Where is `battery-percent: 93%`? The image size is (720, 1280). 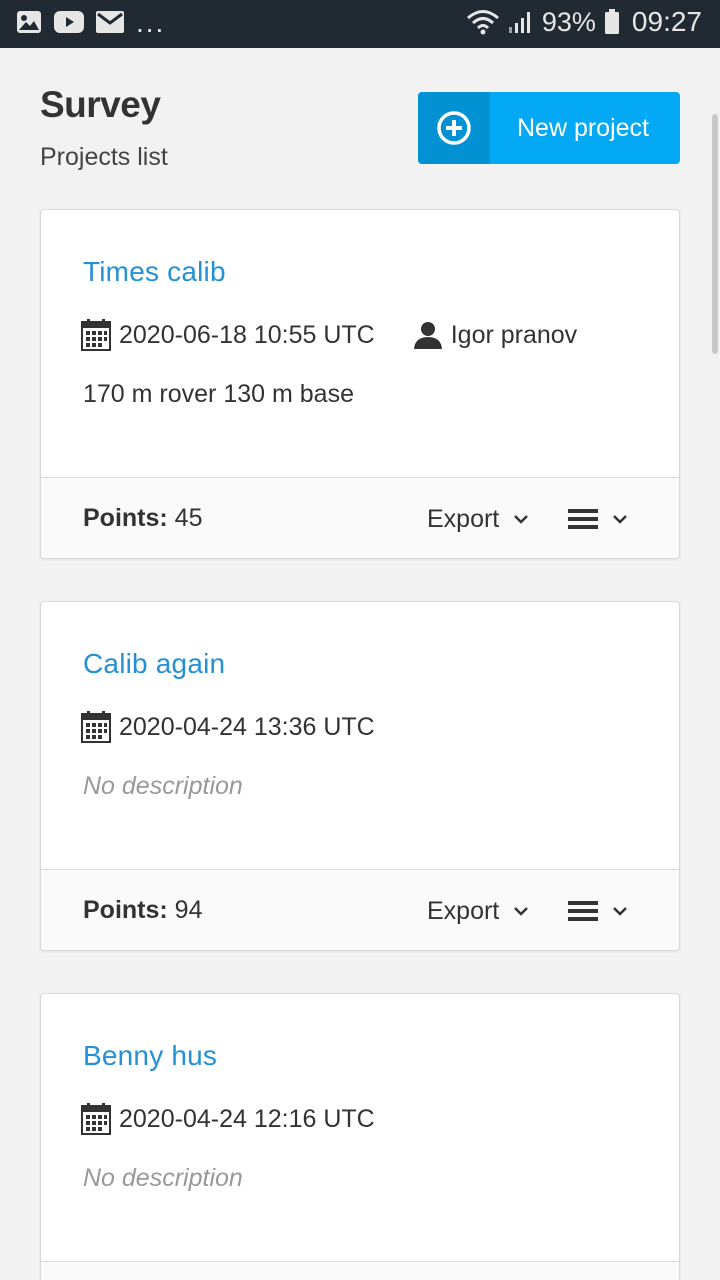 battery-percent: 93% is located at coordinates (568, 21).